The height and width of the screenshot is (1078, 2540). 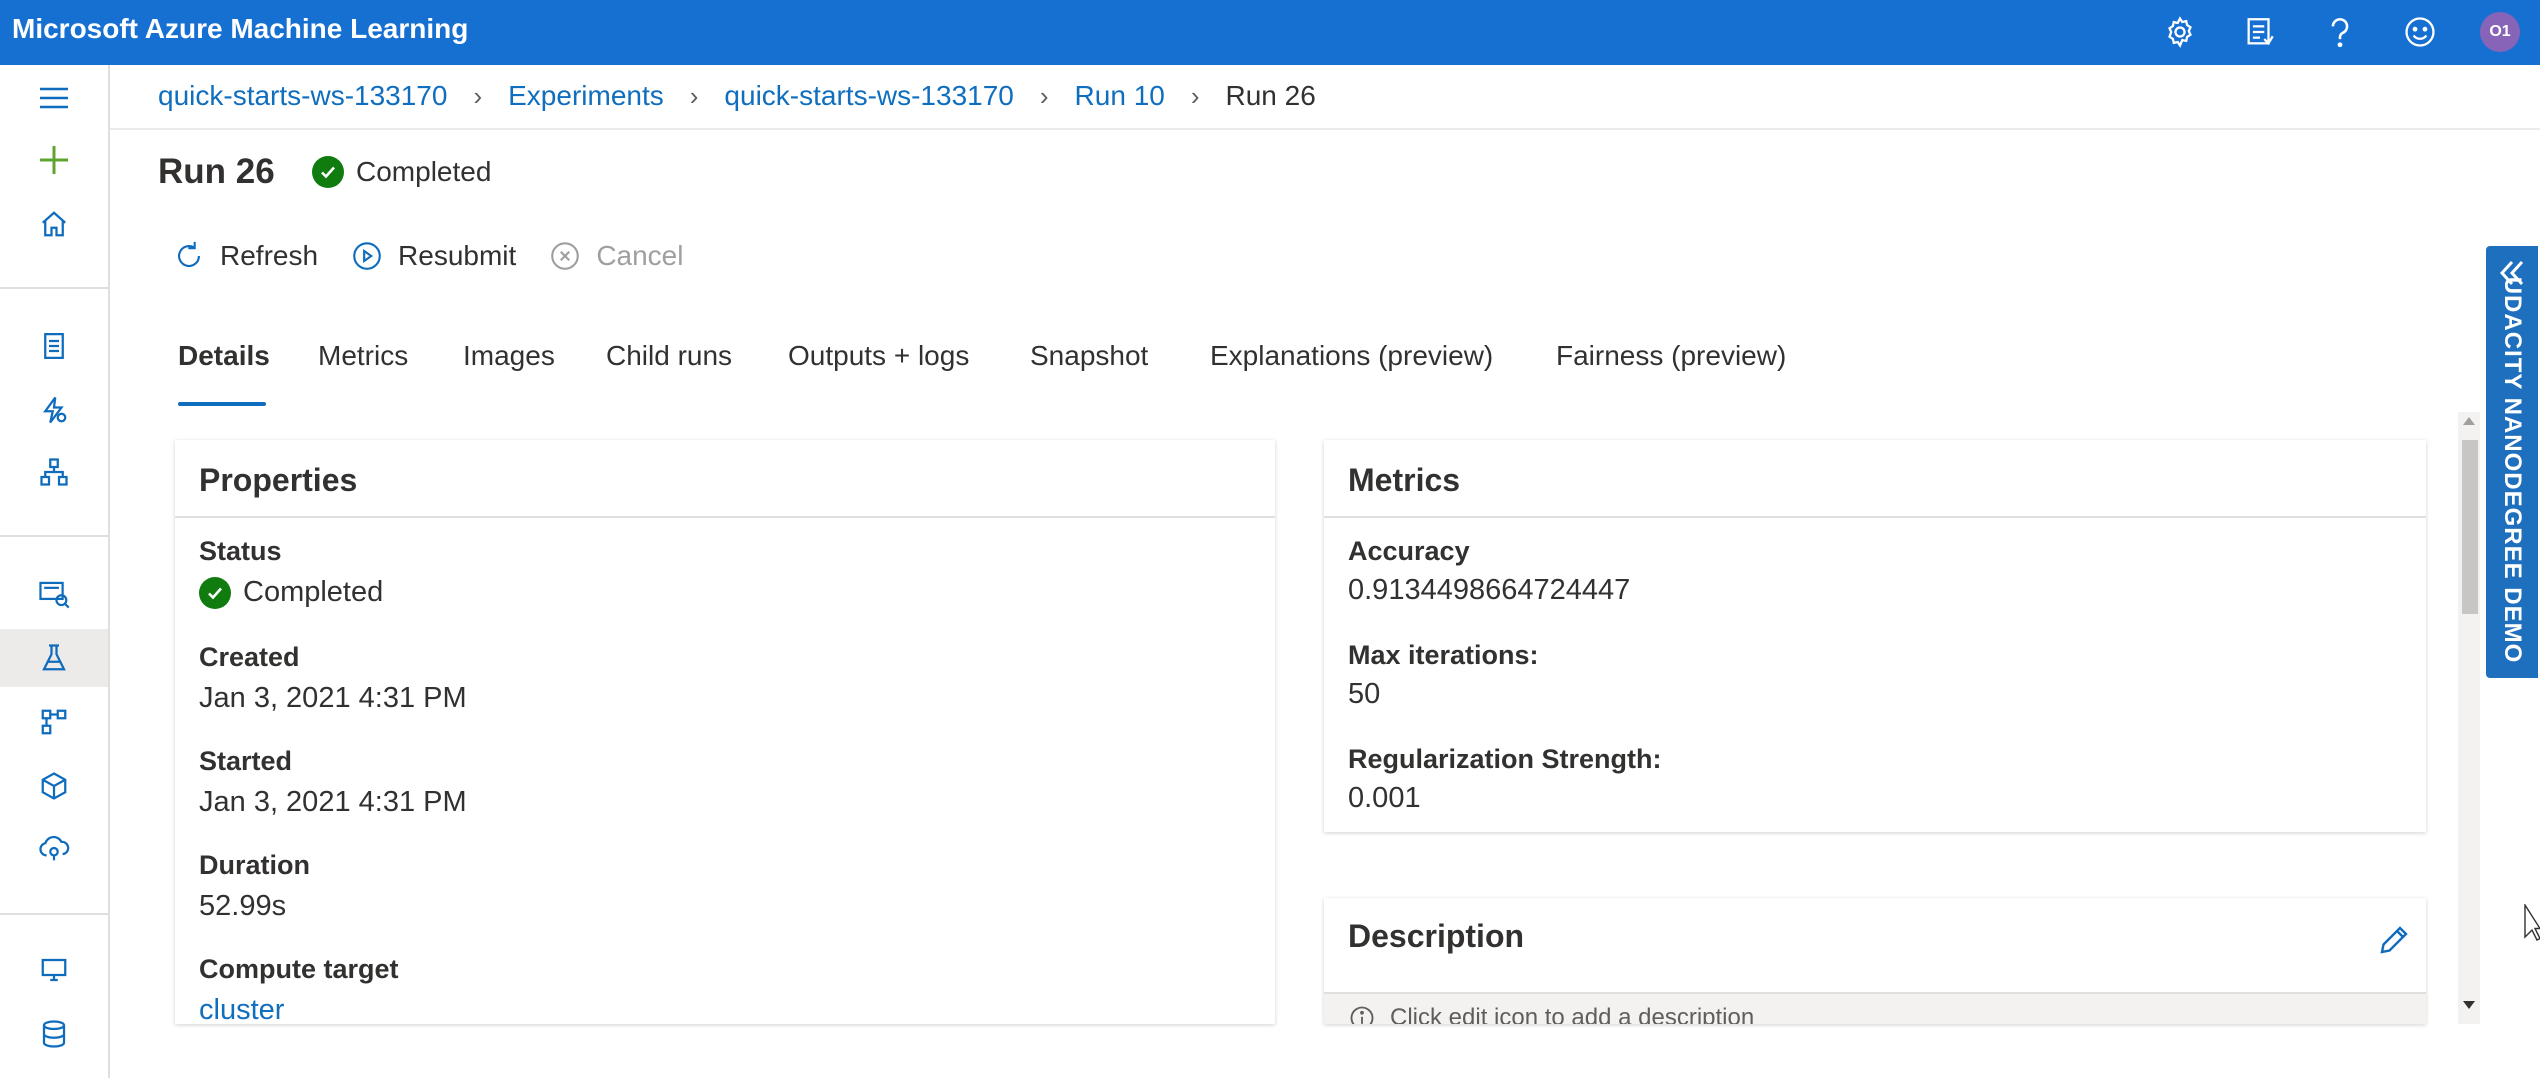 I want to click on breadcrumb-experiments: Experiments, so click(x=586, y=96).